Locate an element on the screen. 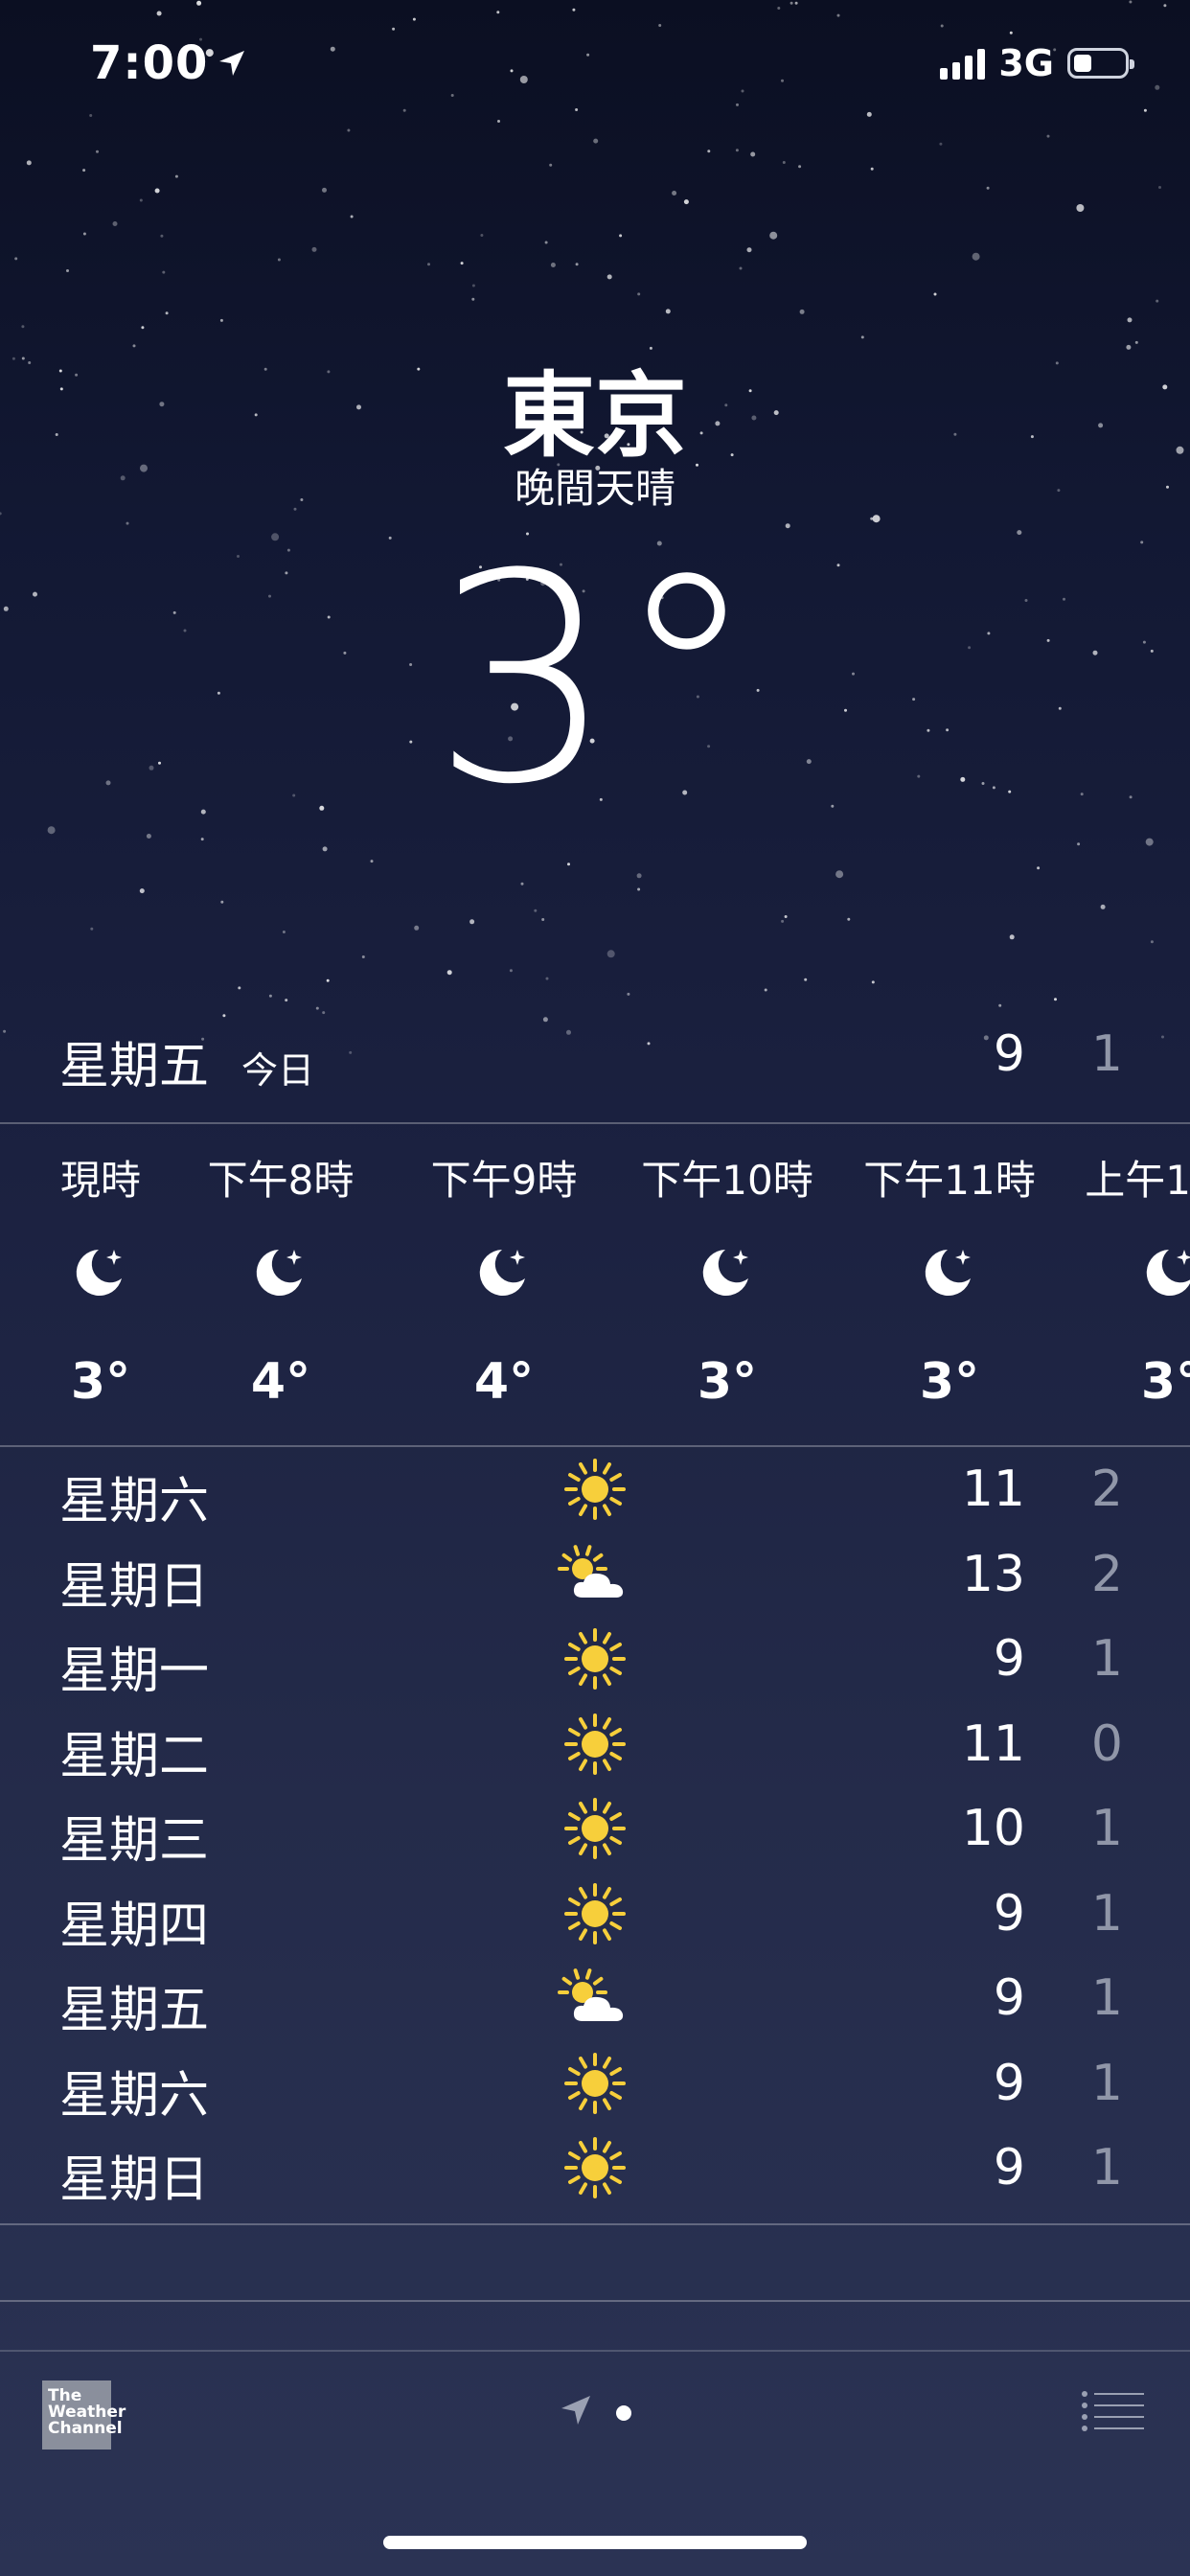  day-name: 星期一 is located at coordinates (135, 1671).